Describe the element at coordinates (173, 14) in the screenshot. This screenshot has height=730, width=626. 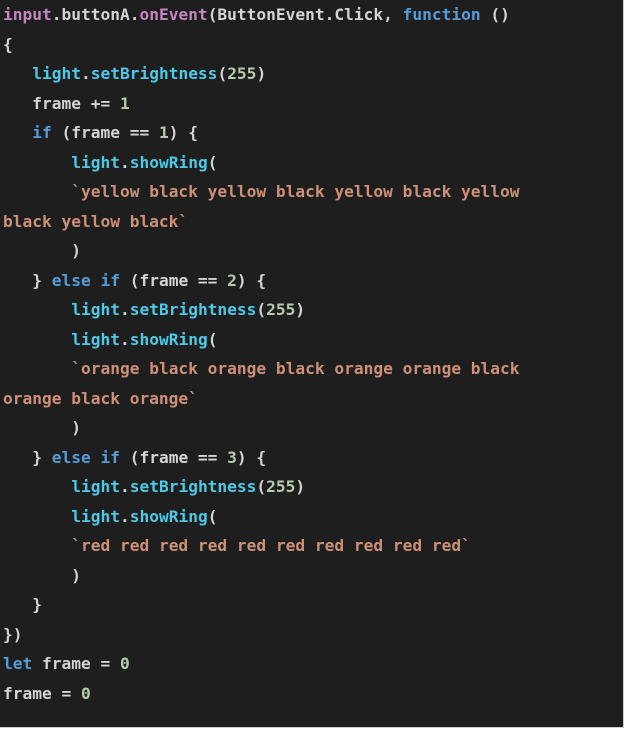
I see `code-token: onEvent` at that location.